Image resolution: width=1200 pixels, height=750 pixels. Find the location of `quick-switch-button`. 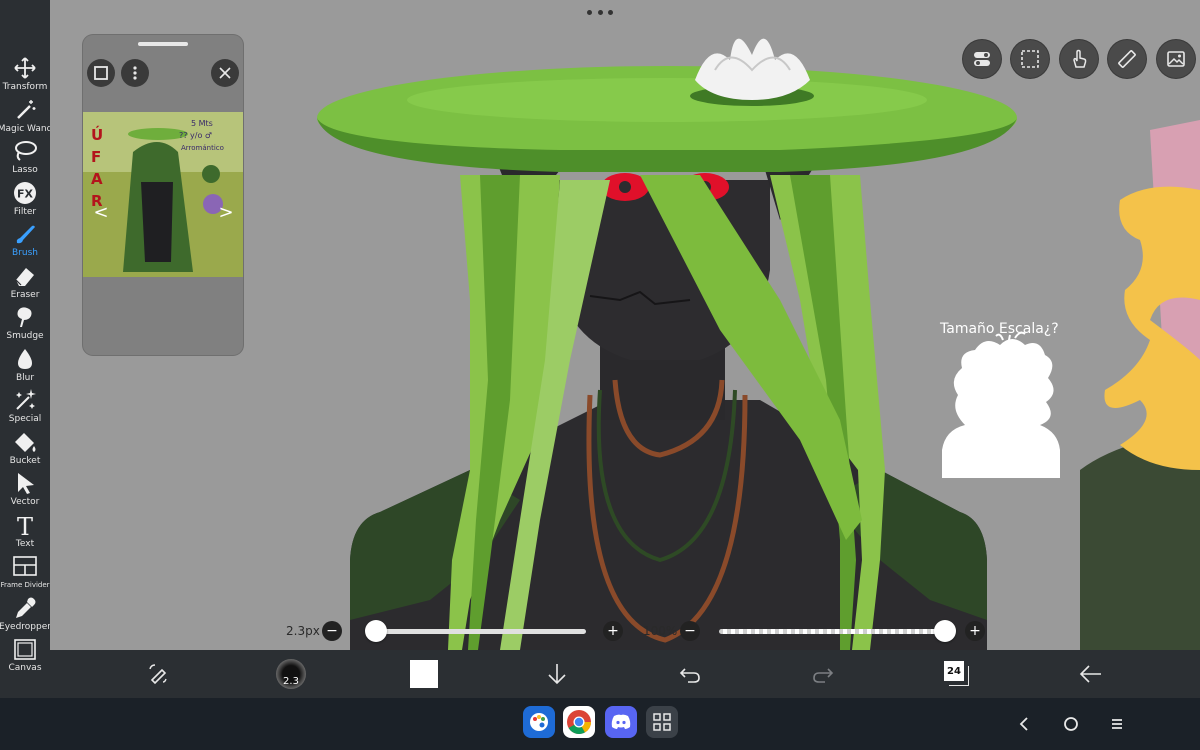

quick-switch-button is located at coordinates (158, 674).